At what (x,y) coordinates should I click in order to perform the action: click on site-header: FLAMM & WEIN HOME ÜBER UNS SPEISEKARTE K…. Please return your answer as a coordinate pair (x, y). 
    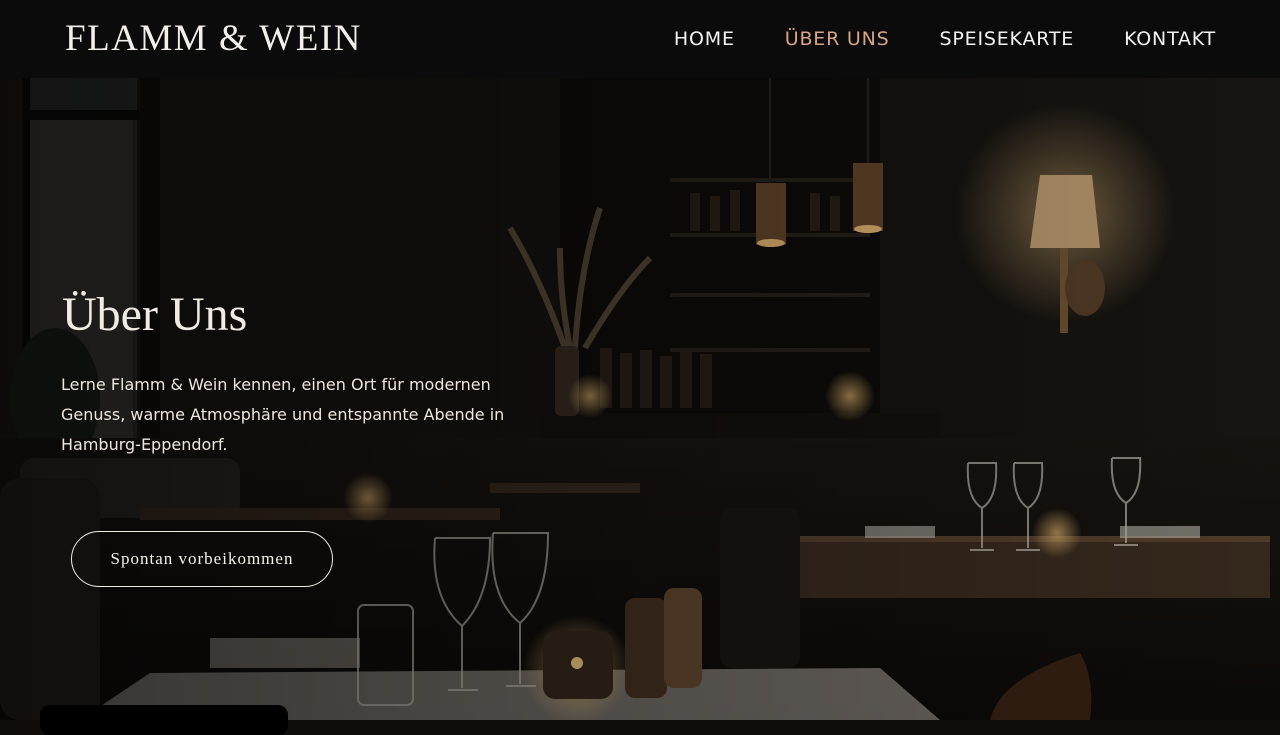
    Looking at the image, I should click on (640, 39).